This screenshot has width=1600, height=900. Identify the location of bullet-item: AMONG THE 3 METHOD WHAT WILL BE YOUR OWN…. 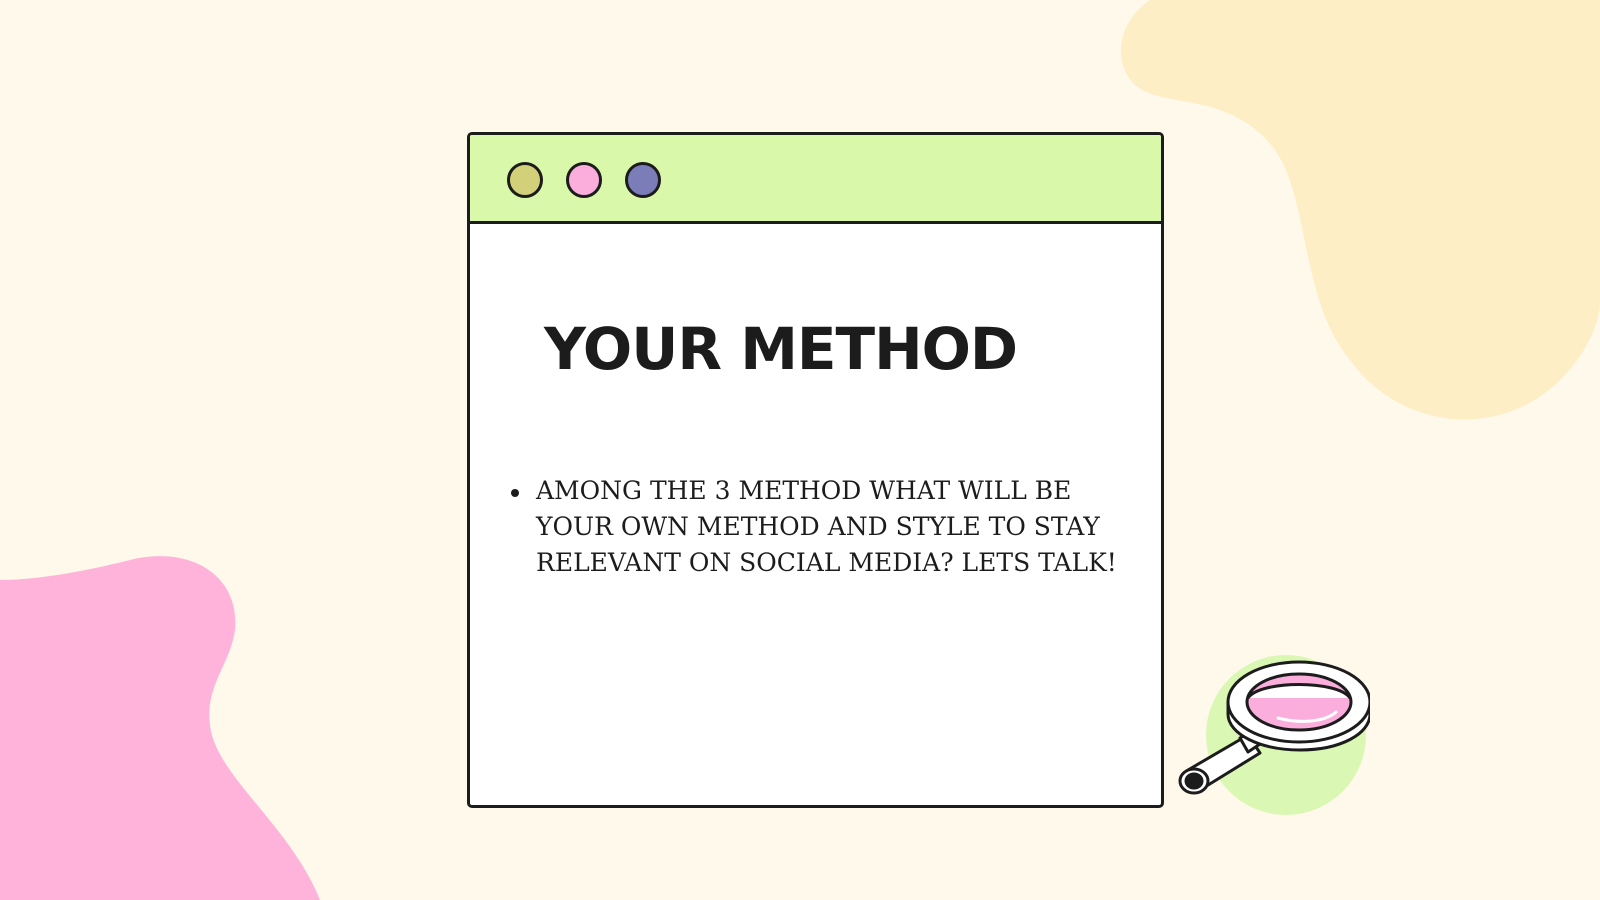
(813, 527).